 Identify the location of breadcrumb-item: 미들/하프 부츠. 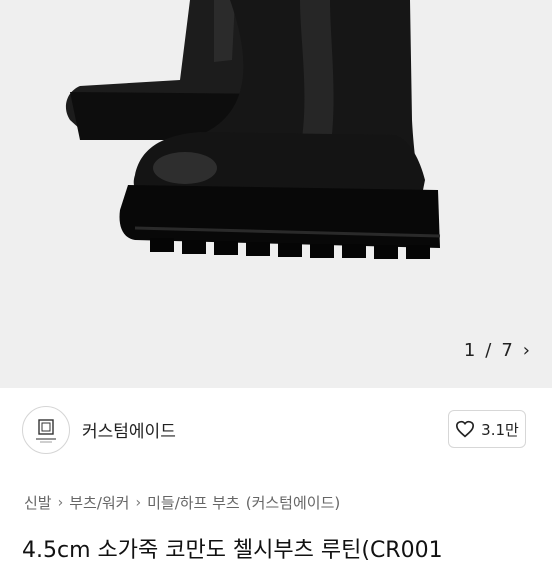
(193, 502).